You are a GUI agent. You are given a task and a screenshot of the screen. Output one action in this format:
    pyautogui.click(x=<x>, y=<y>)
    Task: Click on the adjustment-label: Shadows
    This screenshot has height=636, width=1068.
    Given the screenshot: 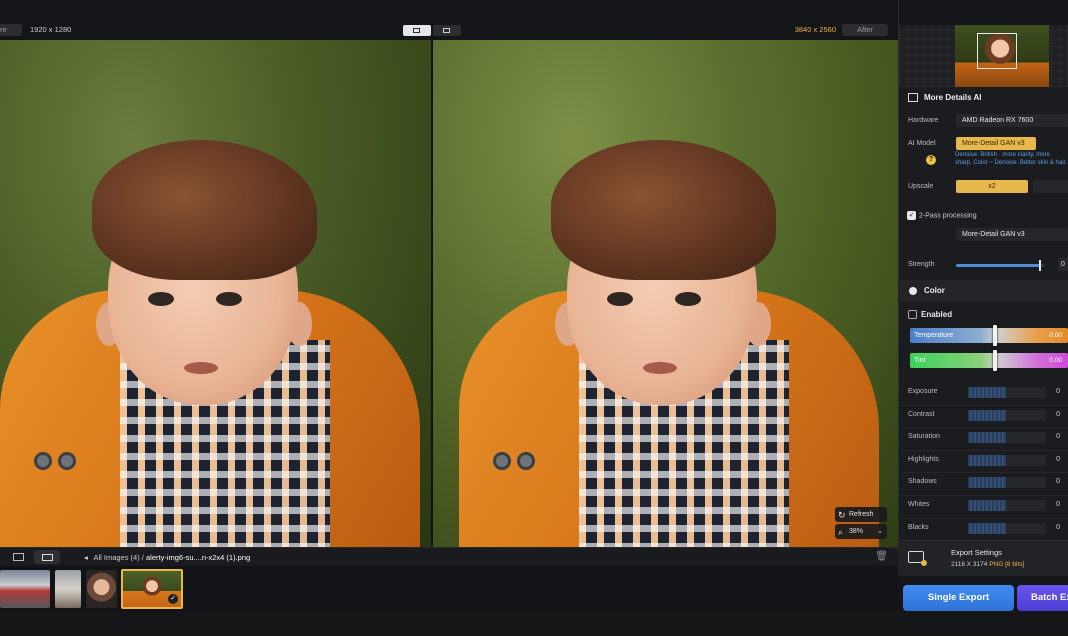 What is the action you would take?
    pyautogui.click(x=922, y=481)
    